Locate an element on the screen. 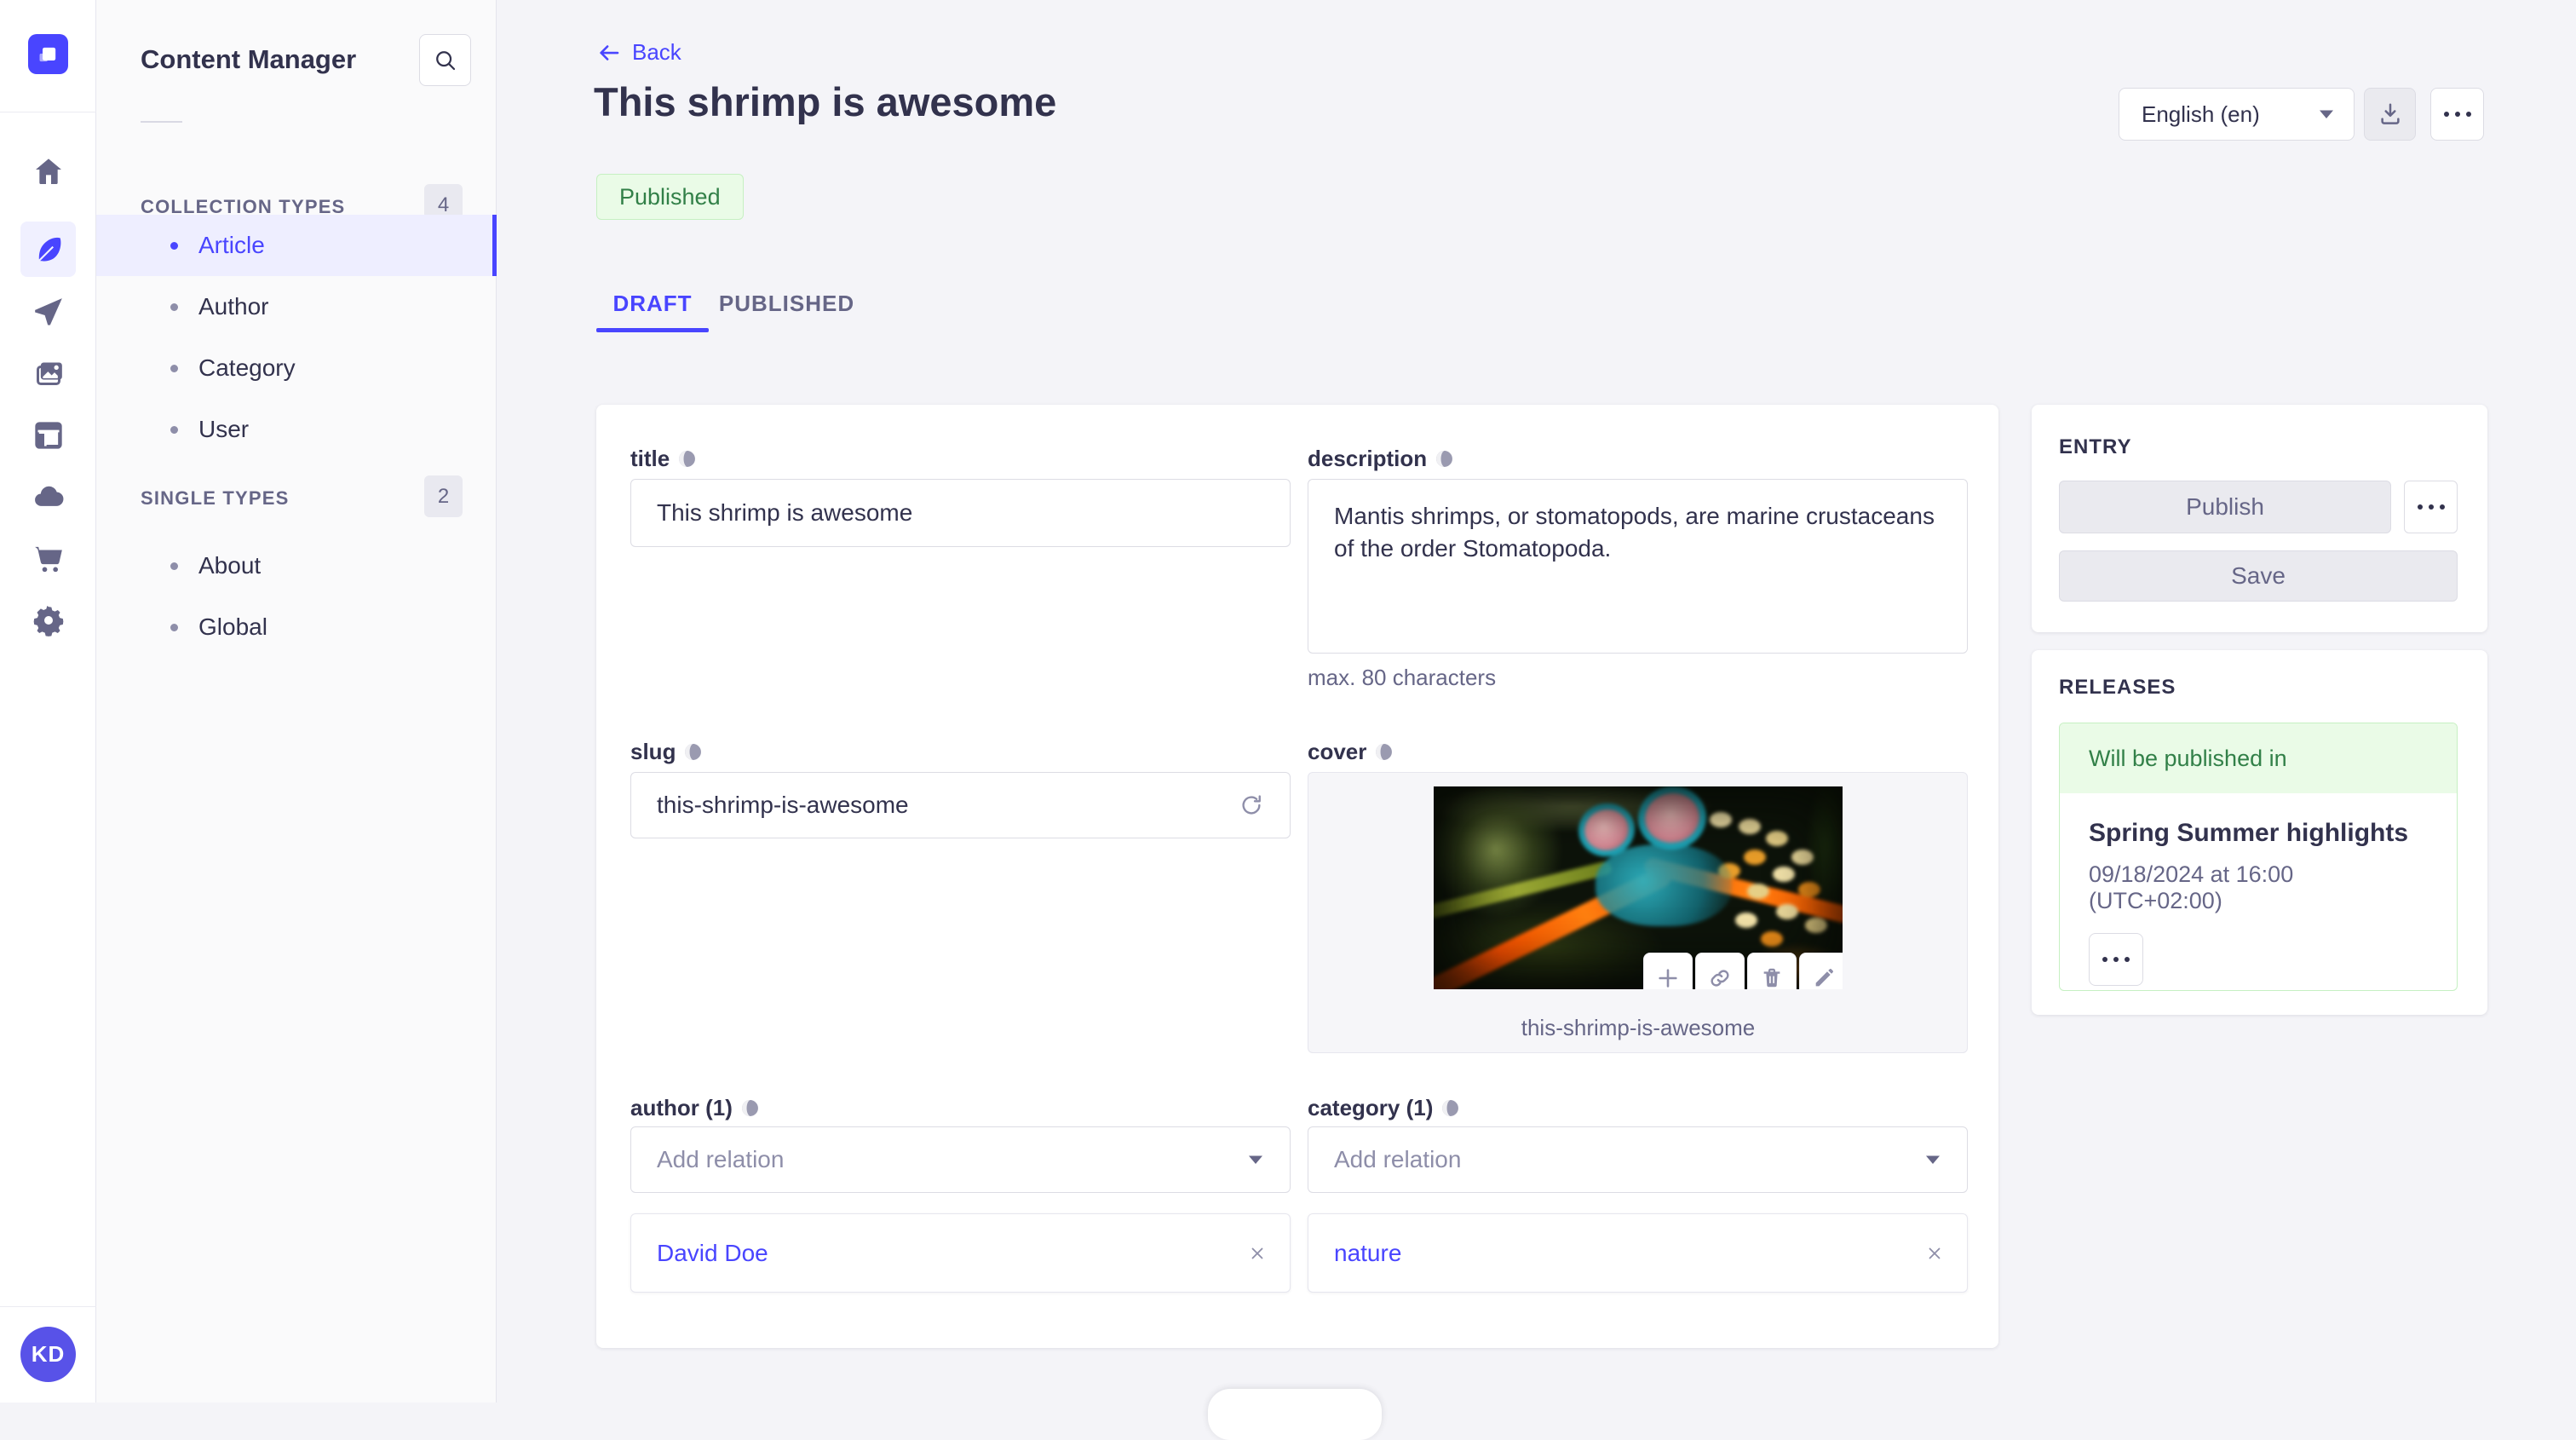 This screenshot has width=2576, height=1440. entry-more-button is located at coordinates (2431, 507).